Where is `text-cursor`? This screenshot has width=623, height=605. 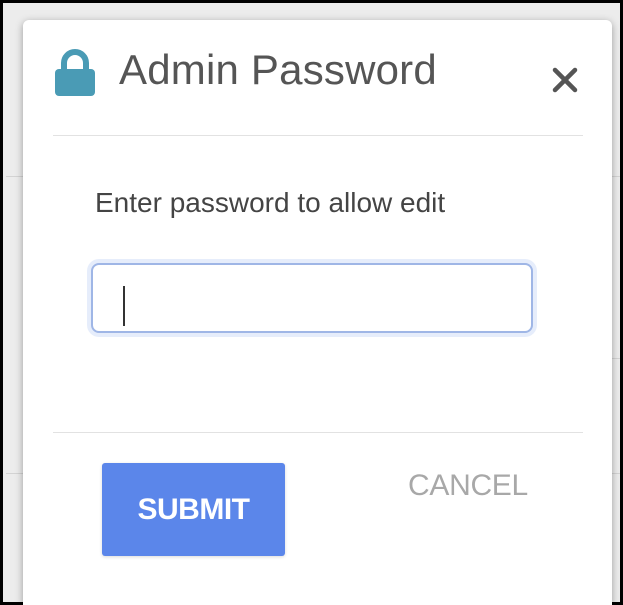
text-cursor is located at coordinates (124, 306).